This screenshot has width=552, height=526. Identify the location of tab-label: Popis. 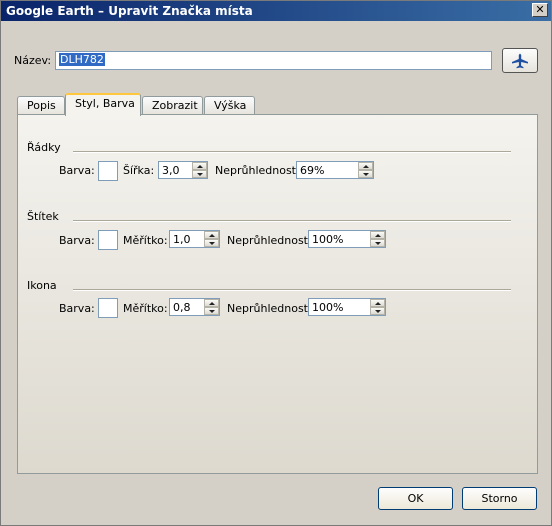
(41, 105).